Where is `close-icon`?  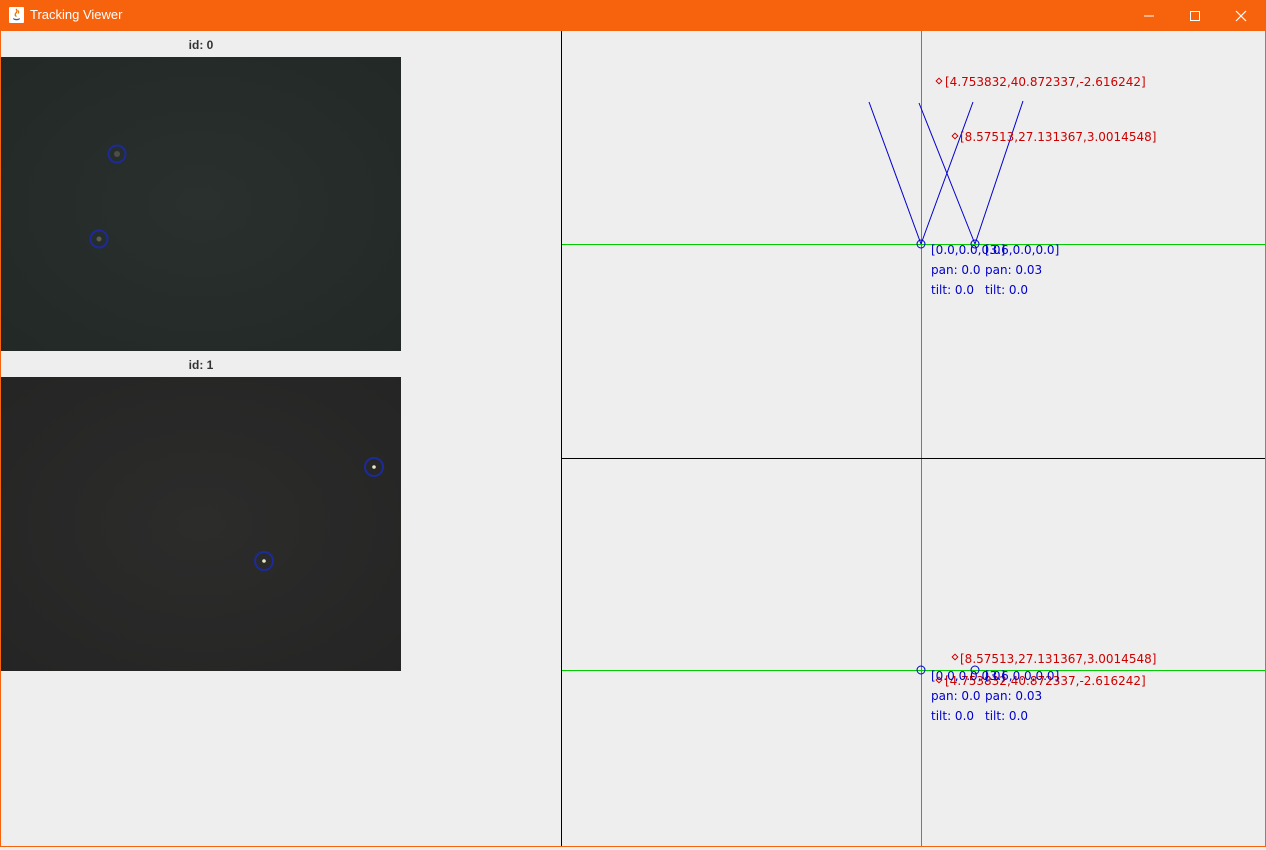
close-icon is located at coordinates (1241, 16).